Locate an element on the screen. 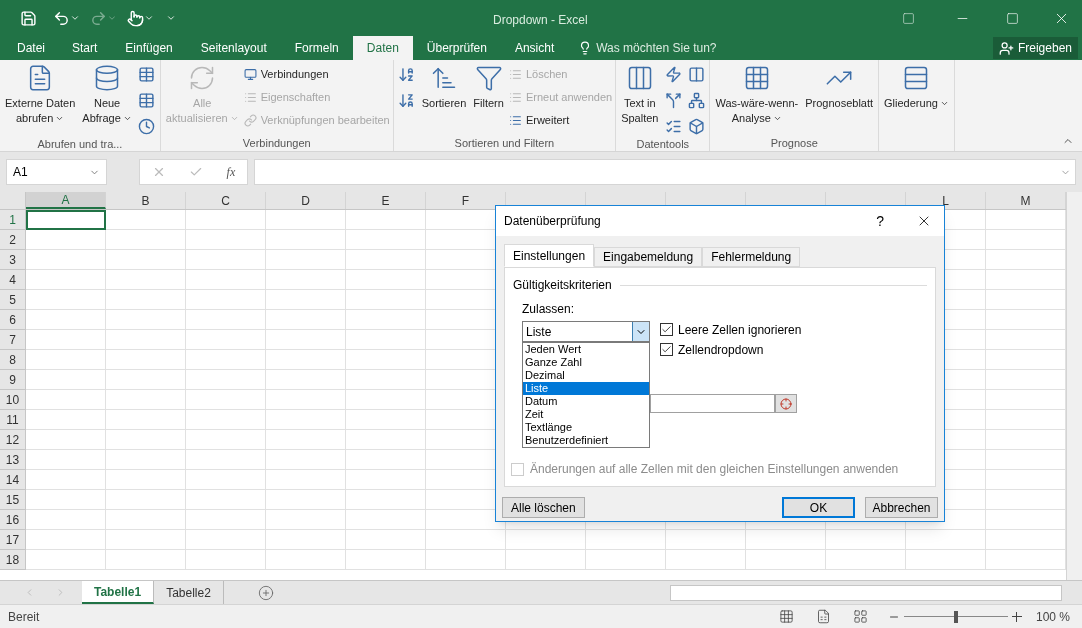 Image resolution: width=1082 pixels, height=628 pixels. row-header: 8 is located at coordinates (13, 360).